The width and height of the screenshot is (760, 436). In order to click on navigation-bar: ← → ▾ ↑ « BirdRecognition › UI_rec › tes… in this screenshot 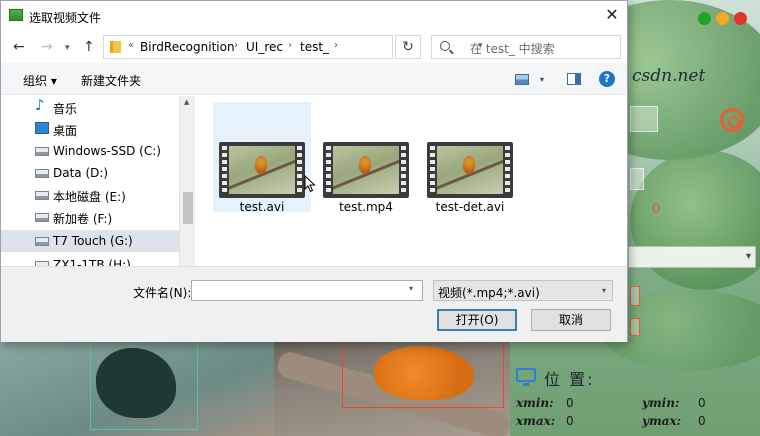, I will do `click(314, 47)`.